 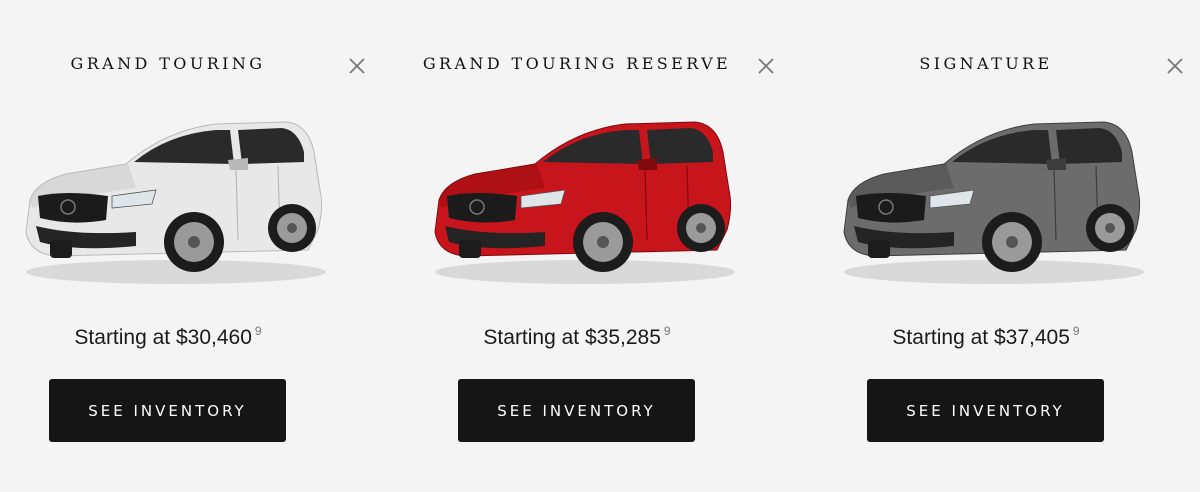 I want to click on starting-price: Starting at $30,460 9, so click(x=168, y=337).